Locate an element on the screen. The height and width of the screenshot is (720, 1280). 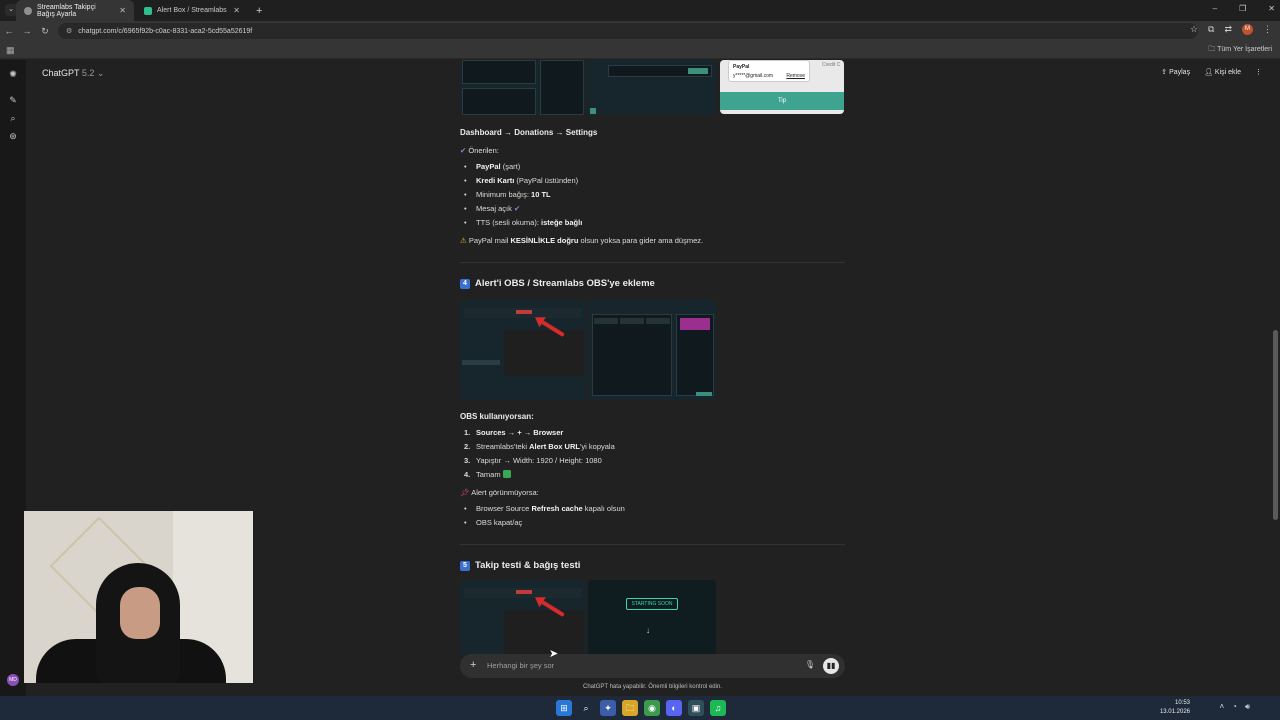
page-scrollbar is located at coordinates (1275, 425).